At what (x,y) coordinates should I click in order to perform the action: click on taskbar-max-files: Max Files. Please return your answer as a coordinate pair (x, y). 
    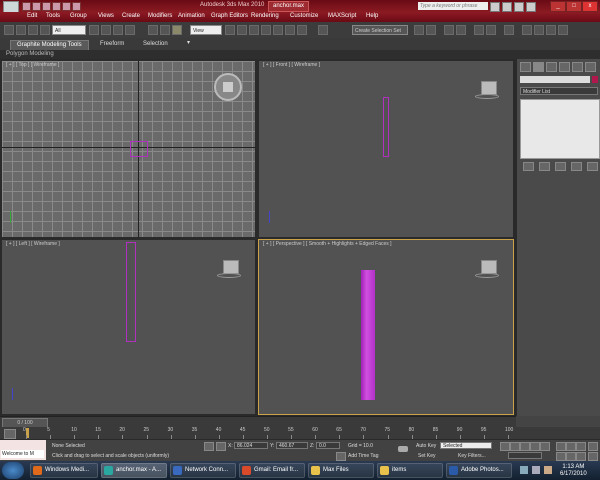
    Looking at the image, I should click on (341, 470).